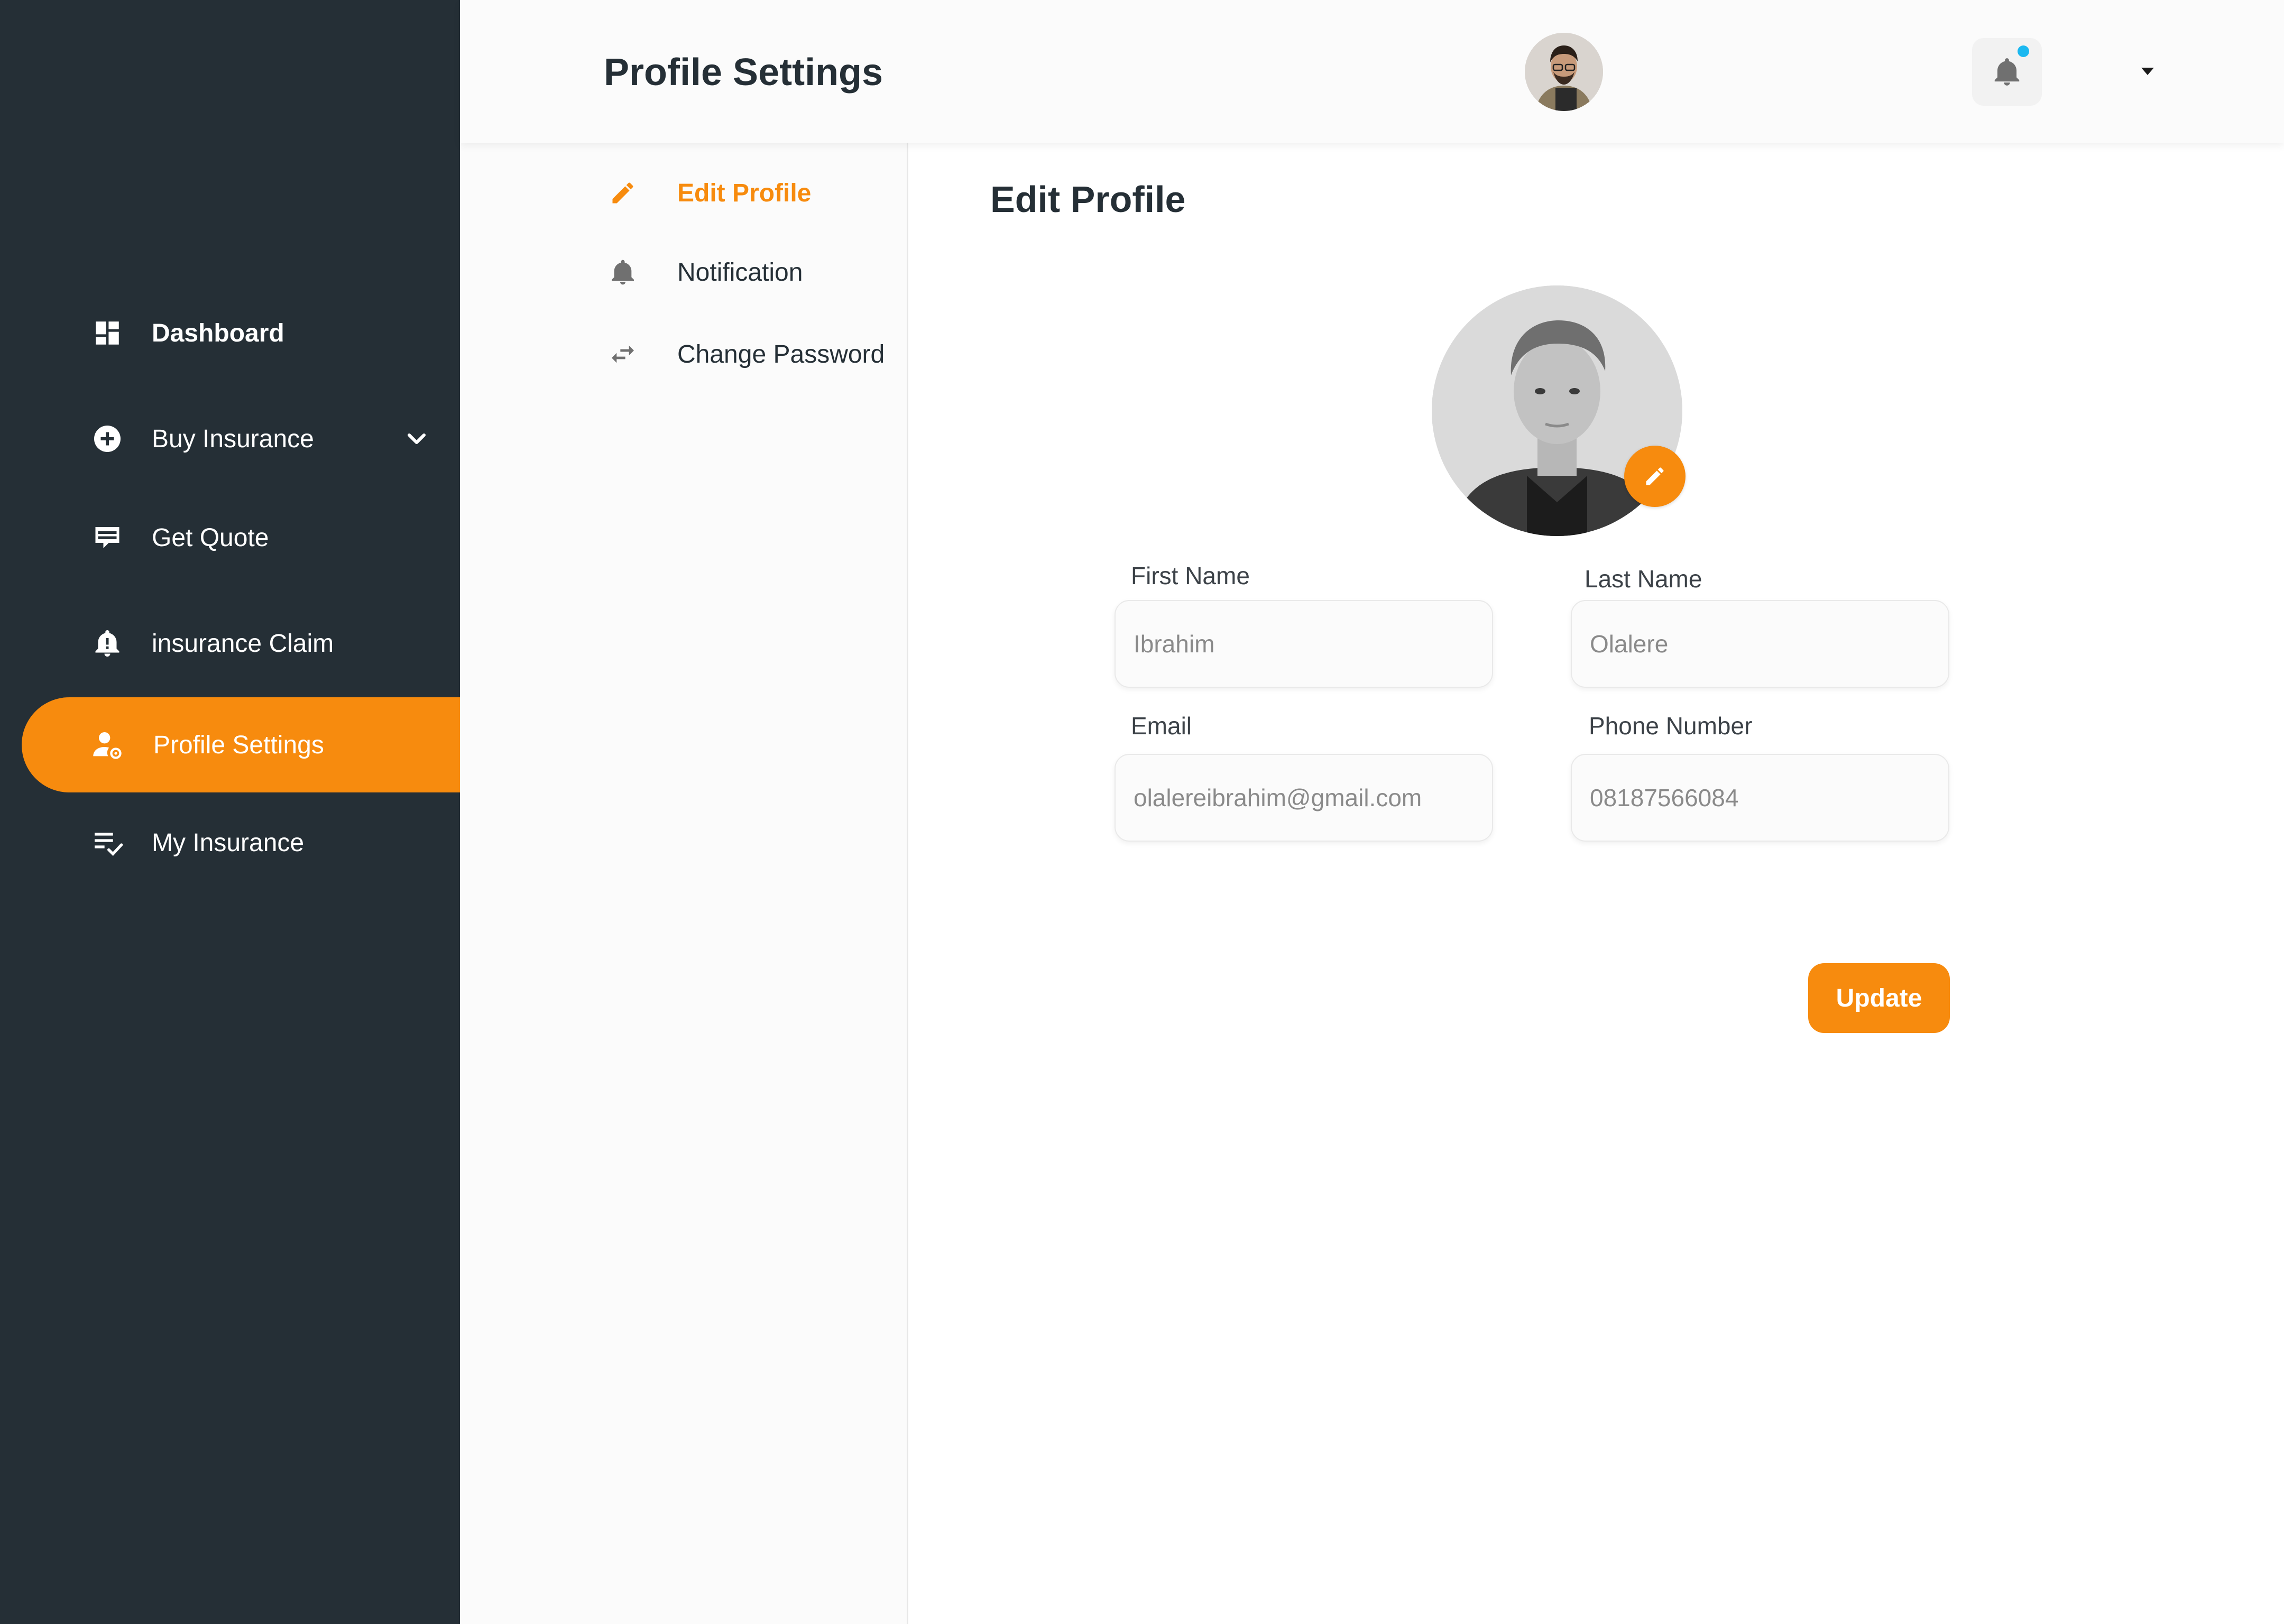 The image size is (2284, 1624). Describe the element at coordinates (107, 843) in the screenshot. I see `checklist-icon` at that location.